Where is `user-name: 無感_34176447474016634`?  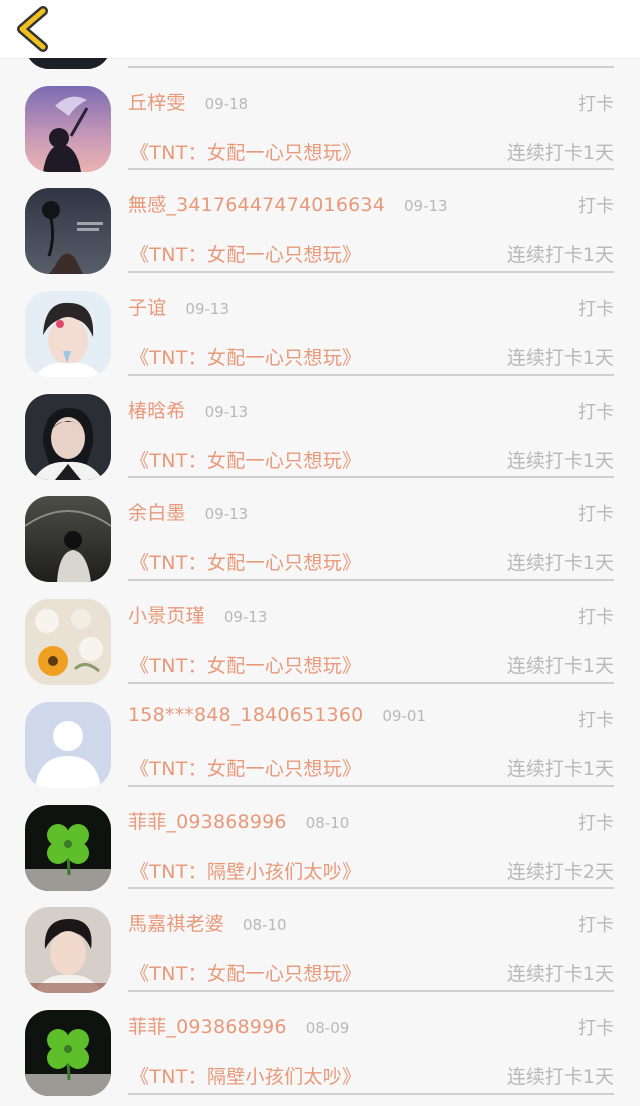 user-name: 無感_34176447474016634 is located at coordinates (256, 203).